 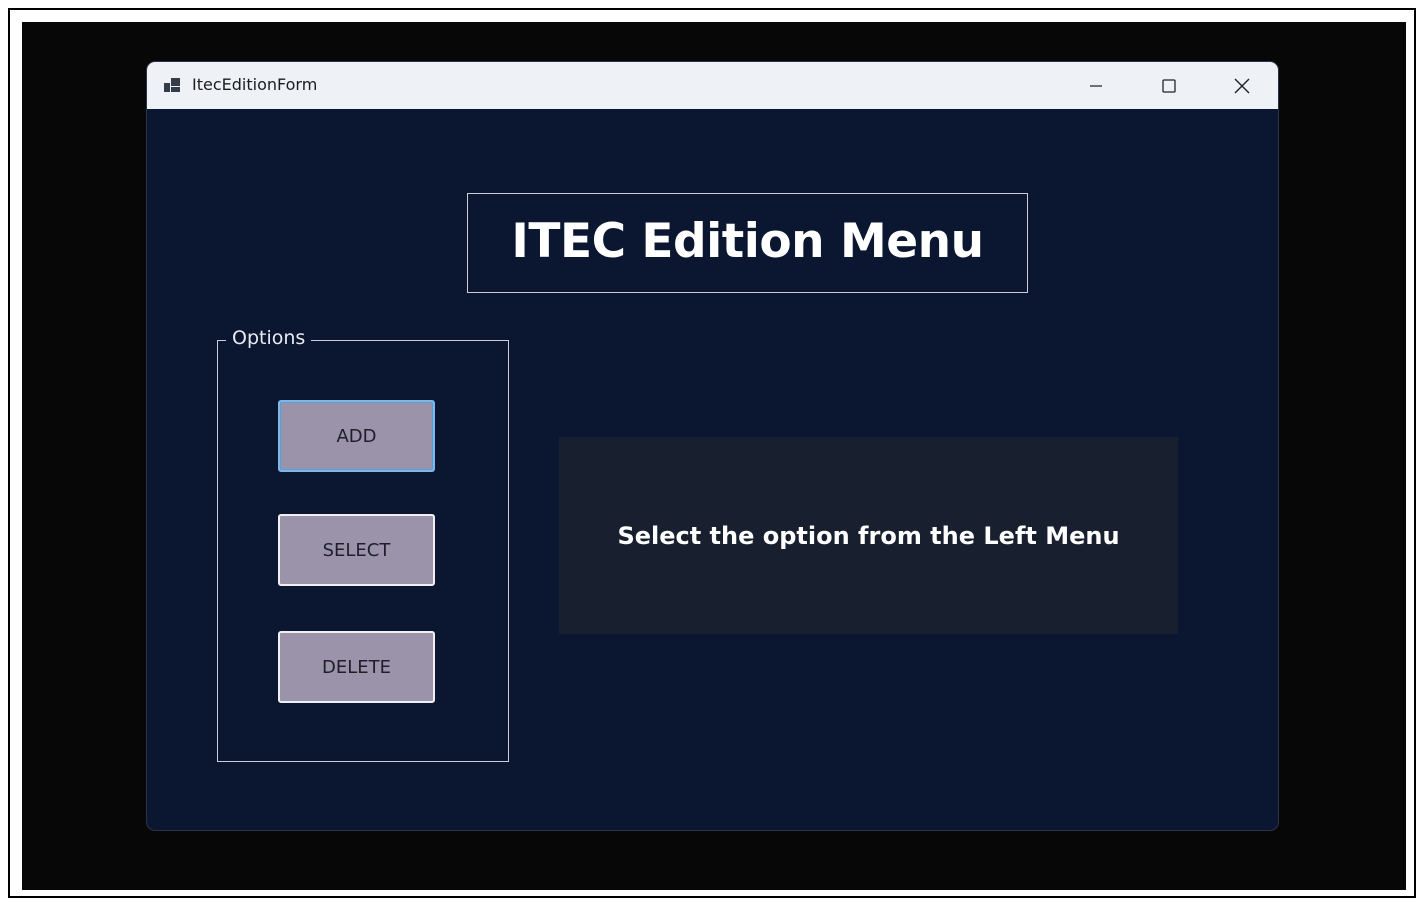 I want to click on panel-message: Select the option from the Left Menu, so click(x=868, y=535).